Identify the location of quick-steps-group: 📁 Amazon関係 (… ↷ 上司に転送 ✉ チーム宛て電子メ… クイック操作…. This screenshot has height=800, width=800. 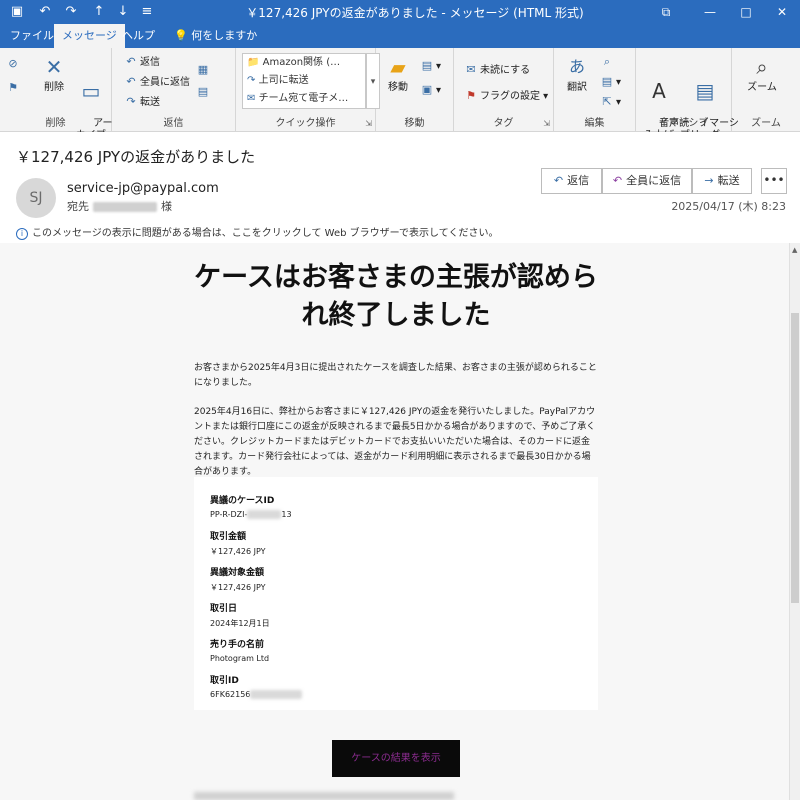
(306, 90).